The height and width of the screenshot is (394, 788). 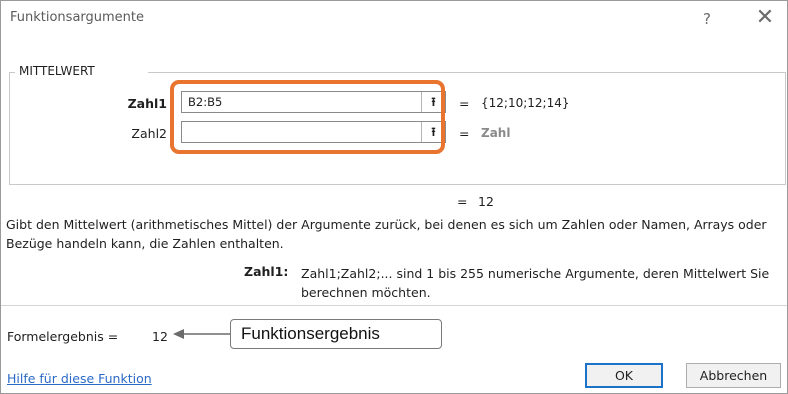 What do you see at coordinates (707, 19) in the screenshot?
I see `help-question-icon: ?` at bounding box center [707, 19].